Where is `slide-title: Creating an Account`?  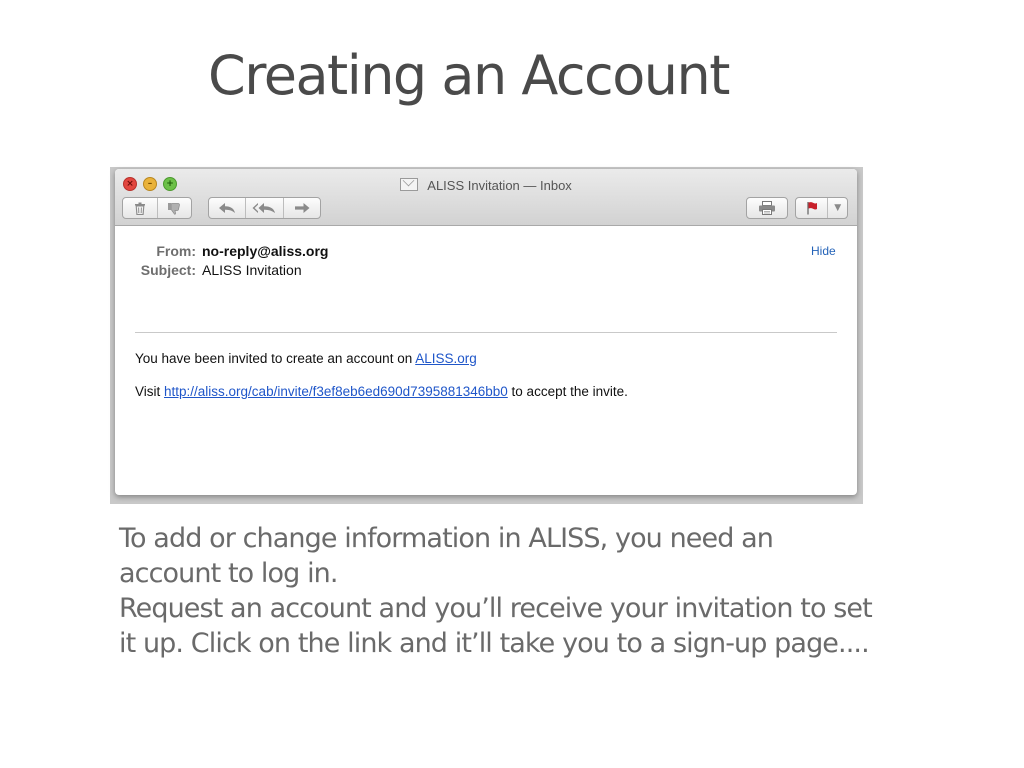 slide-title: Creating an Account is located at coordinates (469, 75).